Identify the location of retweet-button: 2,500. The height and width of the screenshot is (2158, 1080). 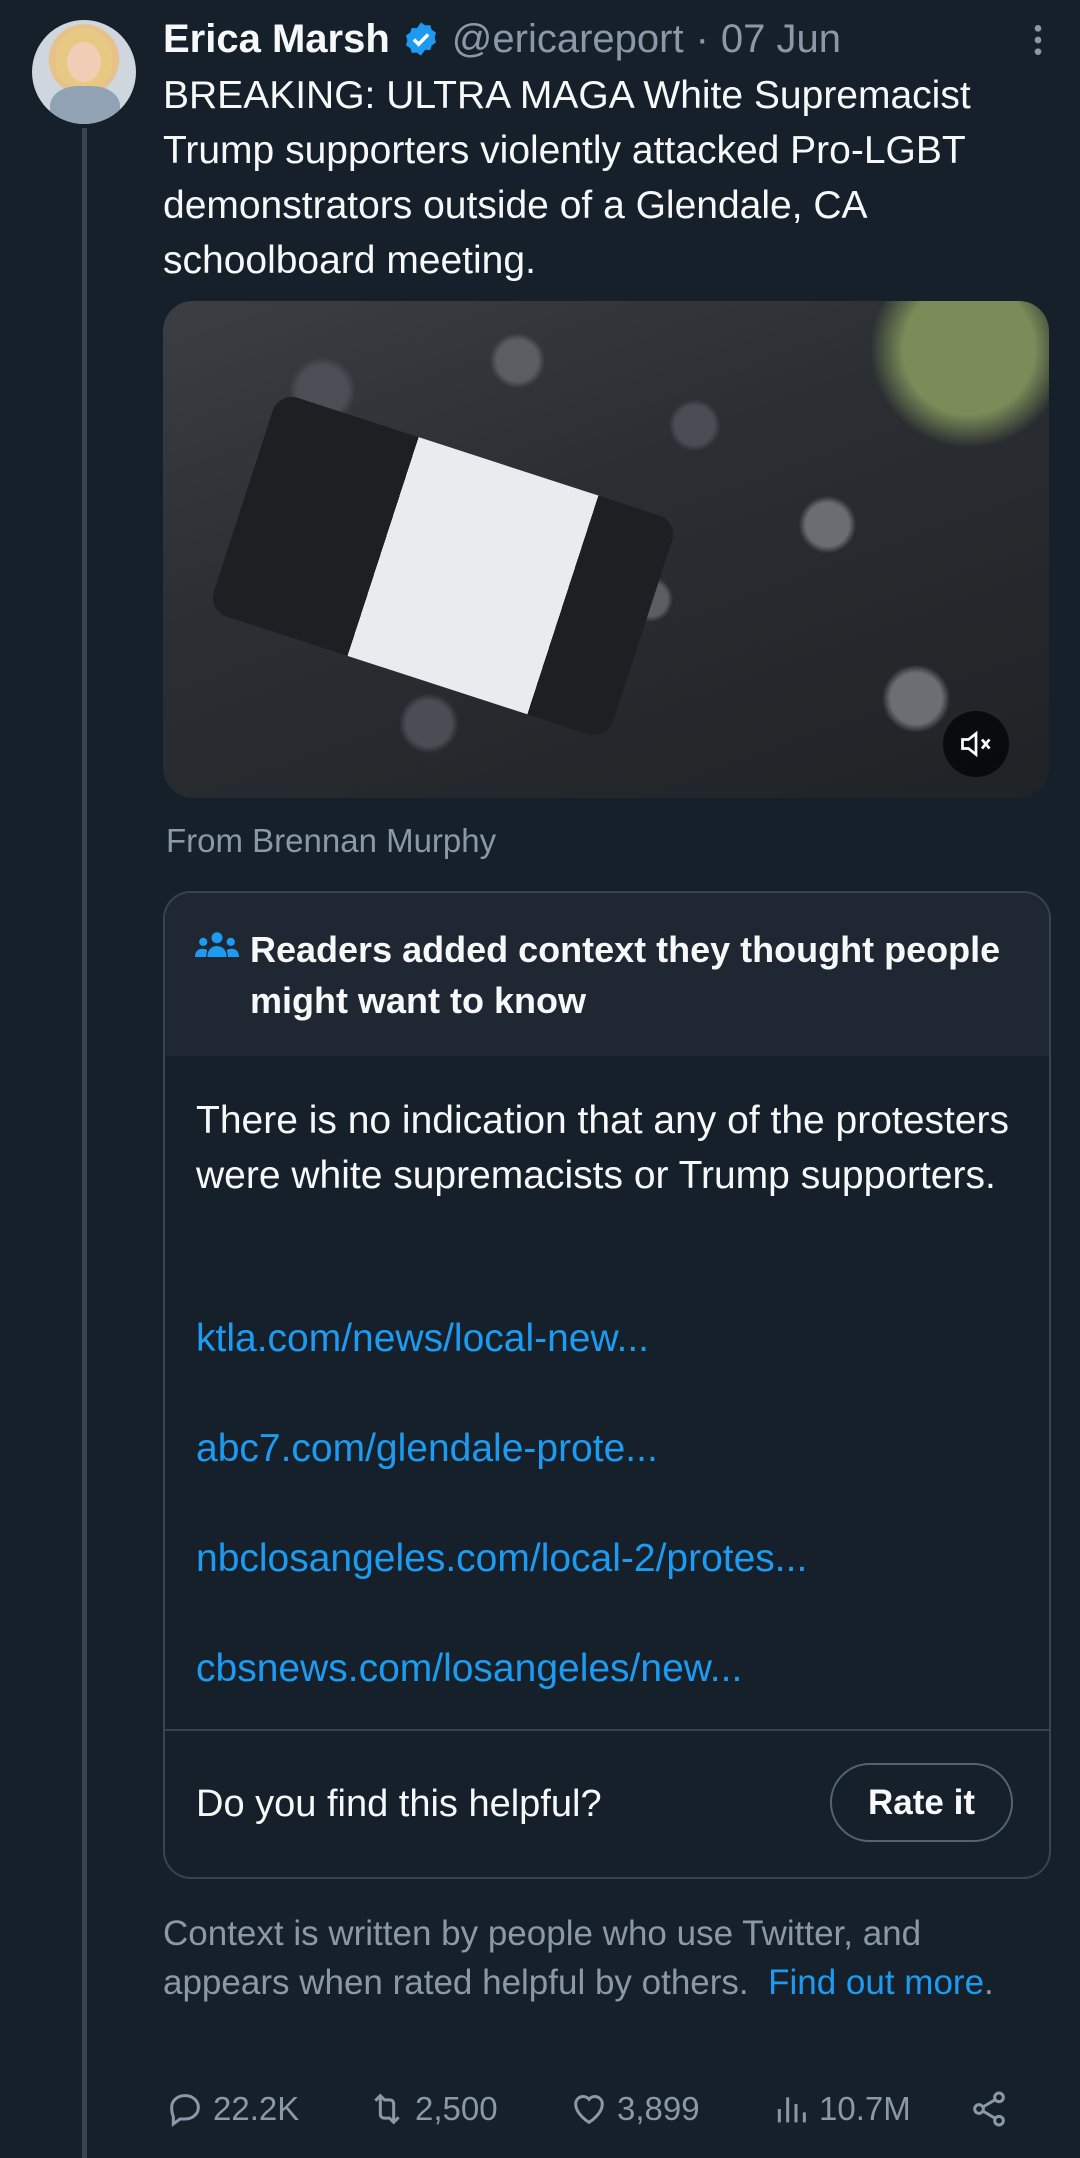
(432, 2109).